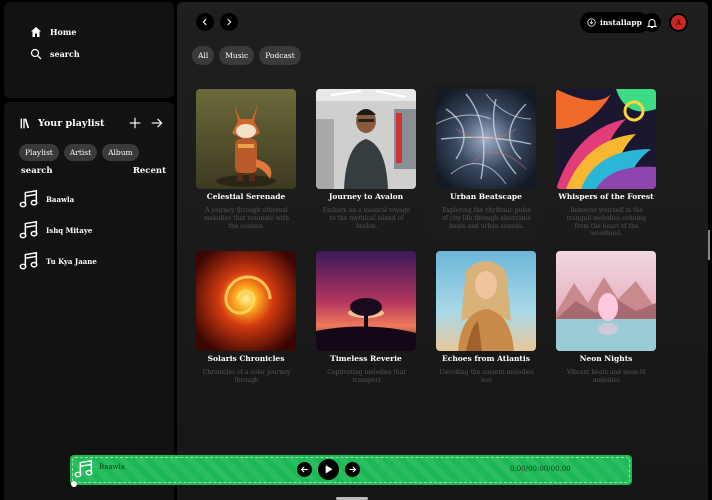 The image size is (712, 500). I want to click on progress-handle, so click(74, 484).